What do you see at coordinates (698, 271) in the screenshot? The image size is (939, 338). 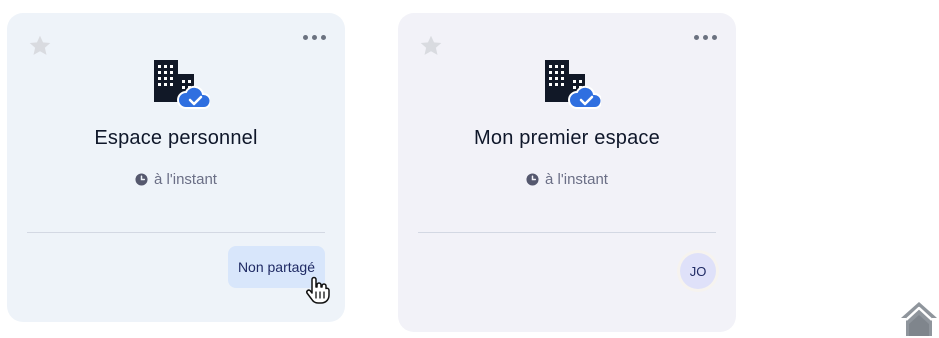 I see `member-avatar: JO` at bounding box center [698, 271].